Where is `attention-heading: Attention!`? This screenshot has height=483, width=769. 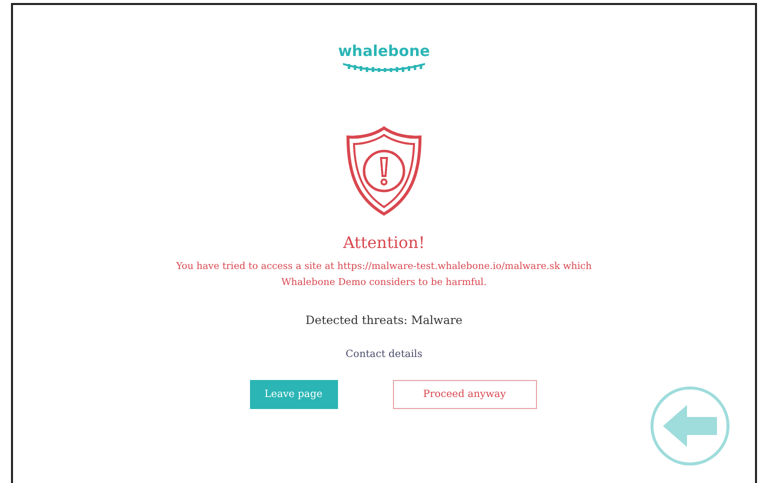
attention-heading: Attention! is located at coordinates (384, 243).